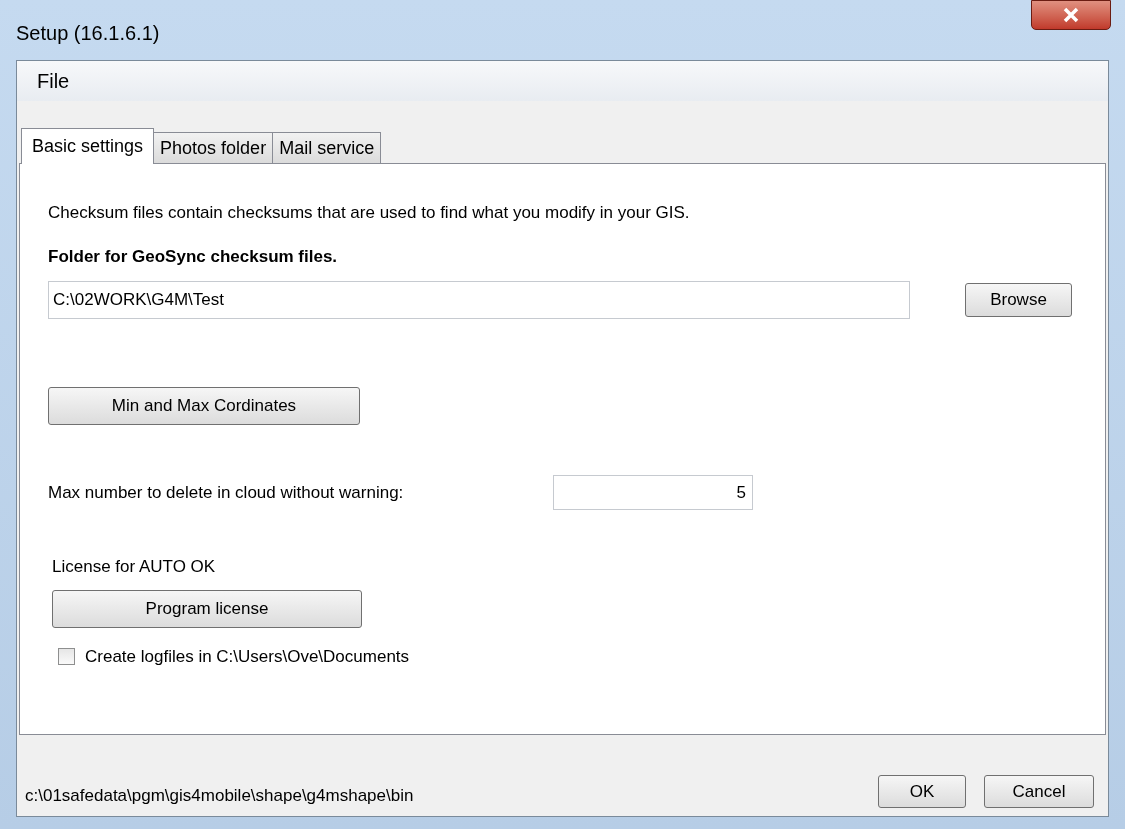  I want to click on close-button, so click(1071, 15).